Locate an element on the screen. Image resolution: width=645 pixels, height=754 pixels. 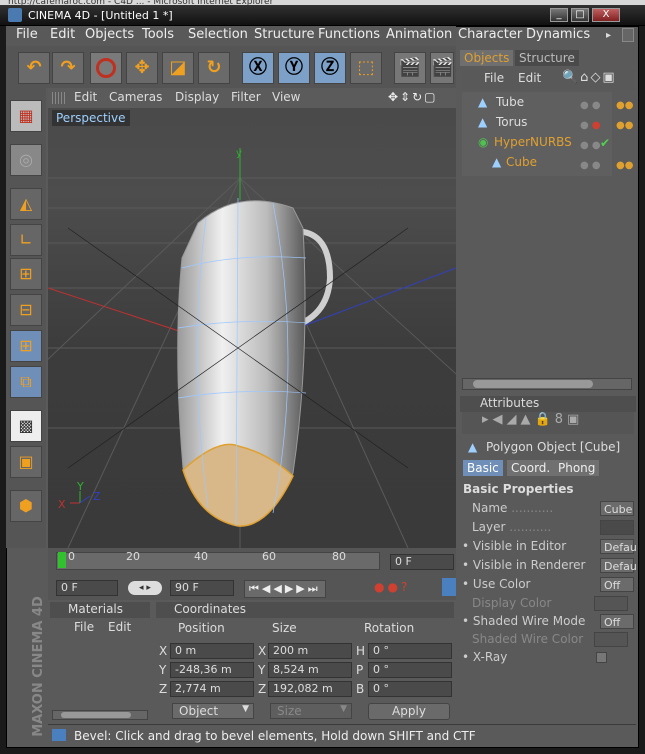
viewport-menu-filter: Filter is located at coordinates (246, 97).